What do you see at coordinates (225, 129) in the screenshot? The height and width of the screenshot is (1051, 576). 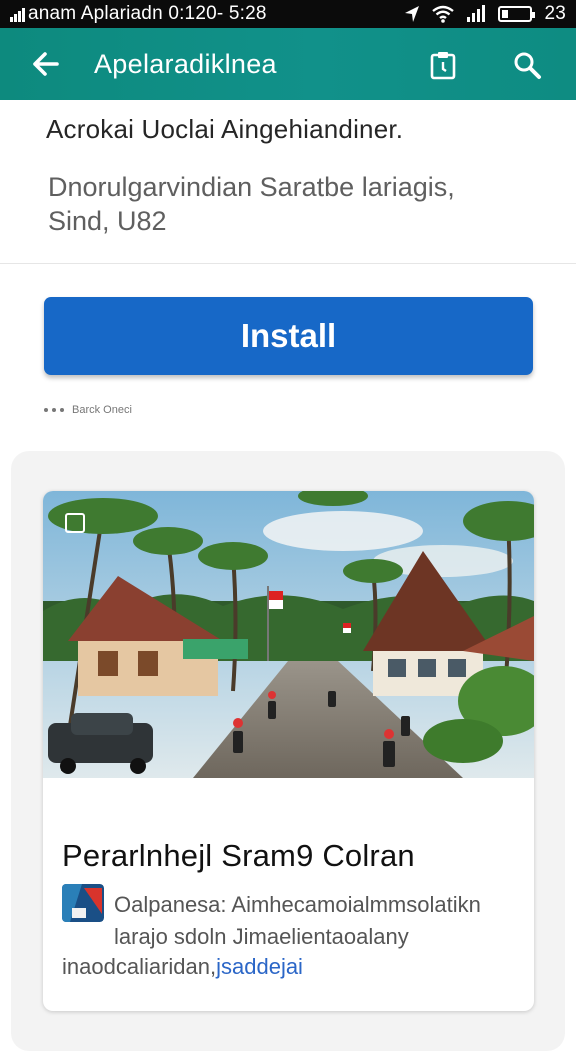 I see `page-heading: Acrokai Uoclai Aingehiandiner.` at bounding box center [225, 129].